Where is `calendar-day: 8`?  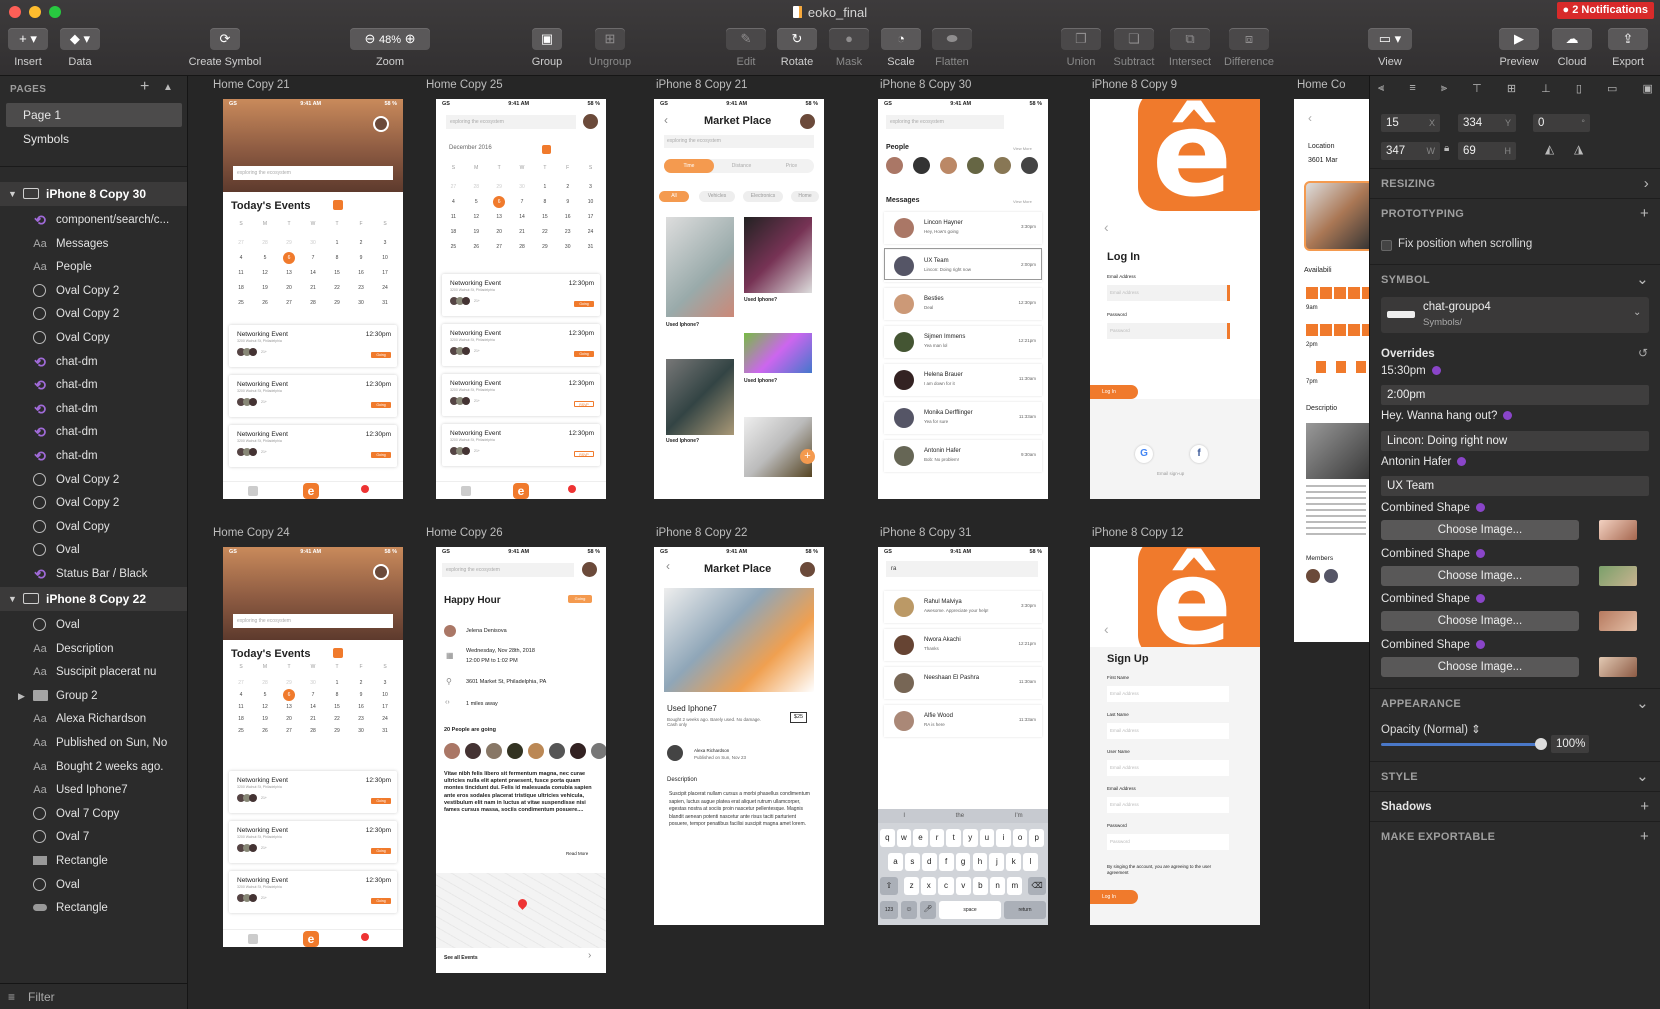 calendar-day: 8 is located at coordinates (545, 202).